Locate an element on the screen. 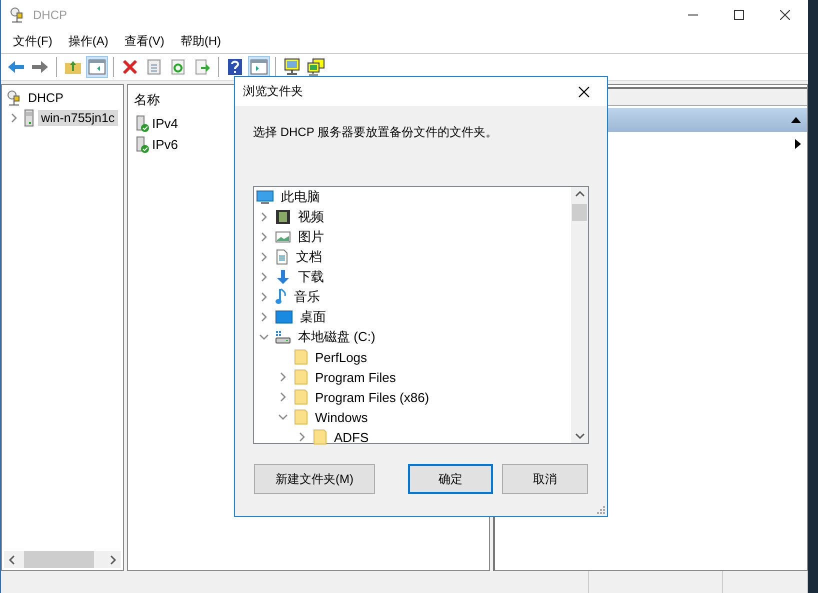 Image resolution: width=818 pixels, height=593 pixels. back-arrow-icon is located at coordinates (16, 67).